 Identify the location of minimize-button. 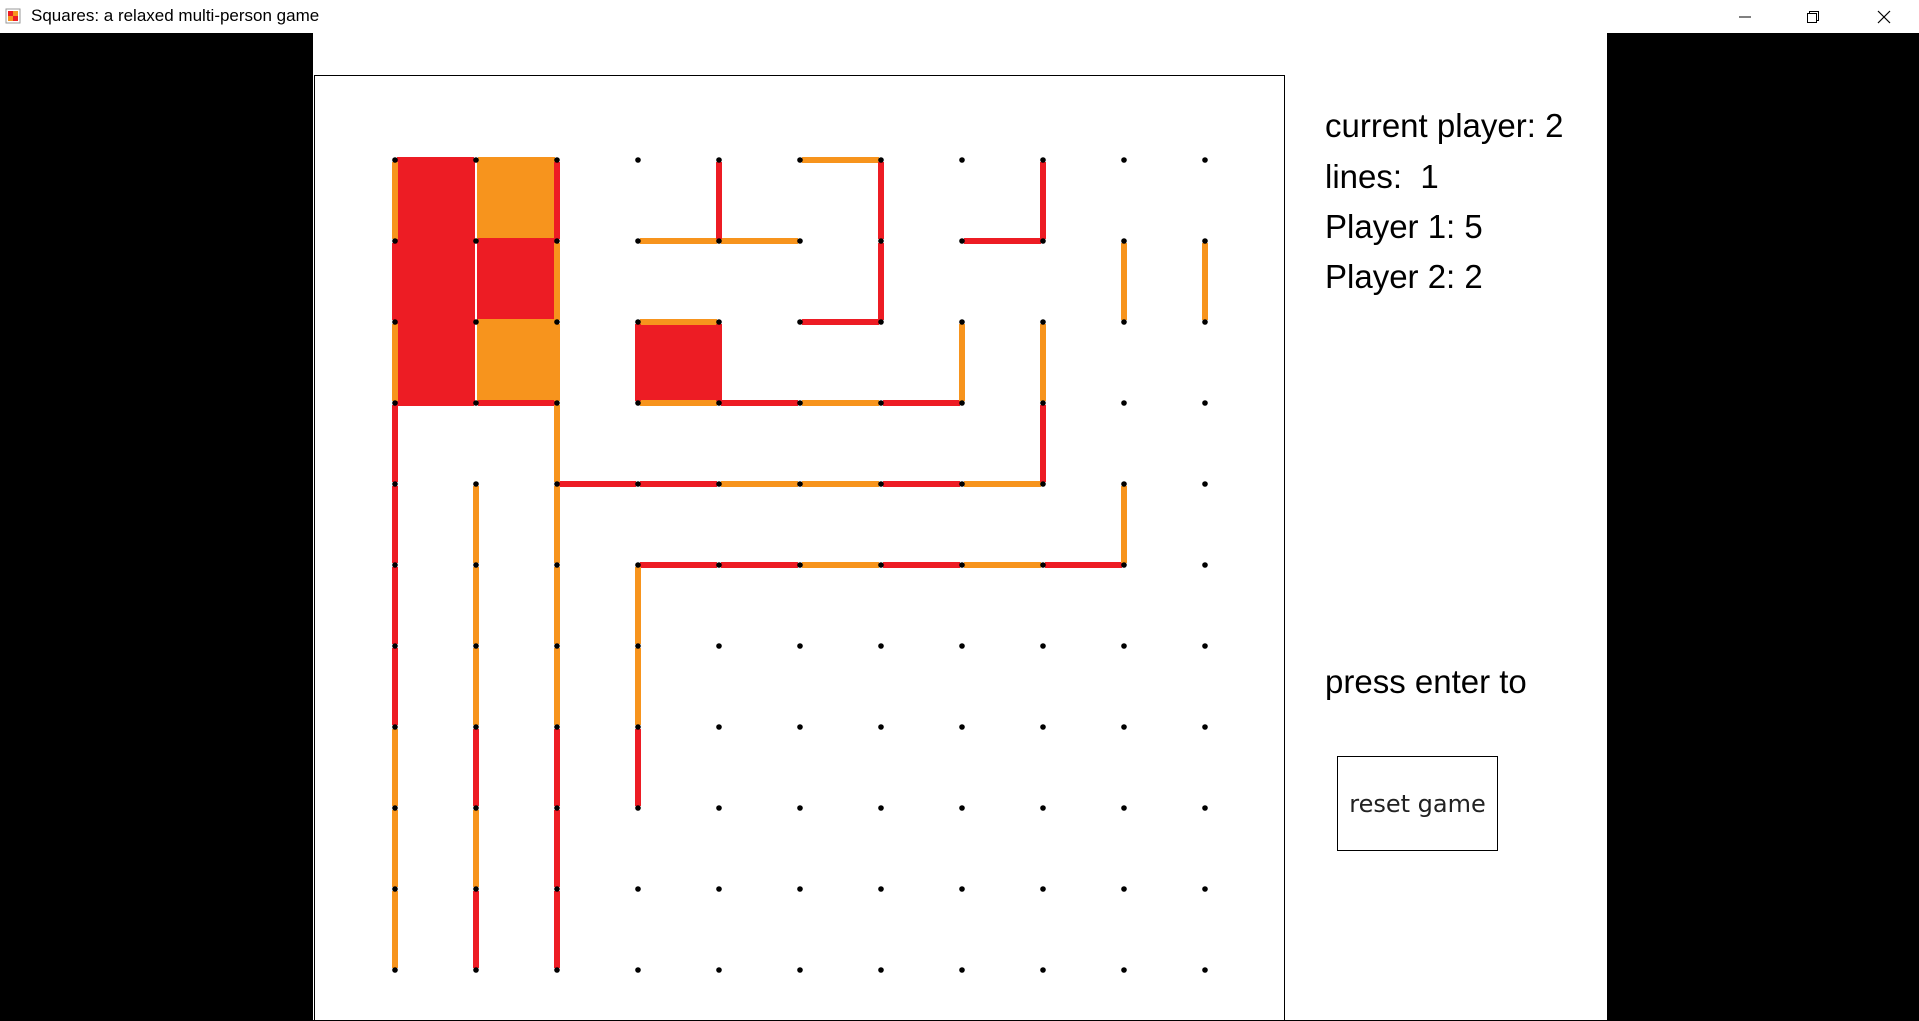
(1745, 16).